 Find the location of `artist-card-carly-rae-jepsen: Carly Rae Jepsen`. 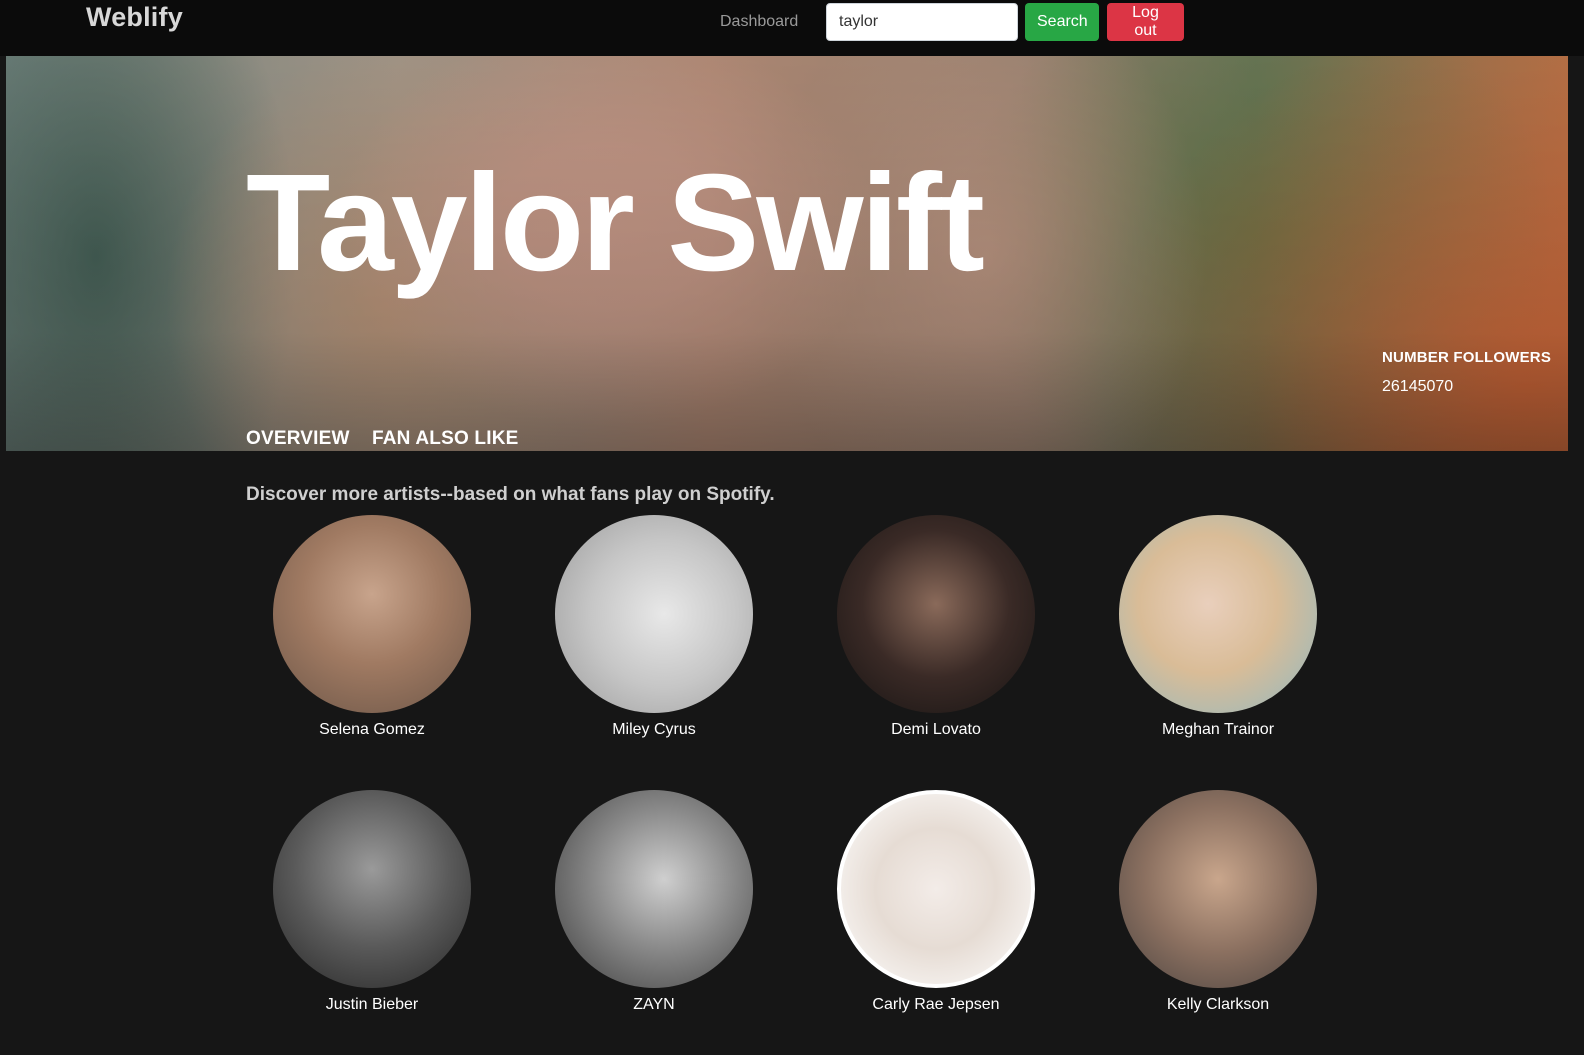

artist-card-carly-rae-jepsen: Carly Rae Jepsen is located at coordinates (936, 915).